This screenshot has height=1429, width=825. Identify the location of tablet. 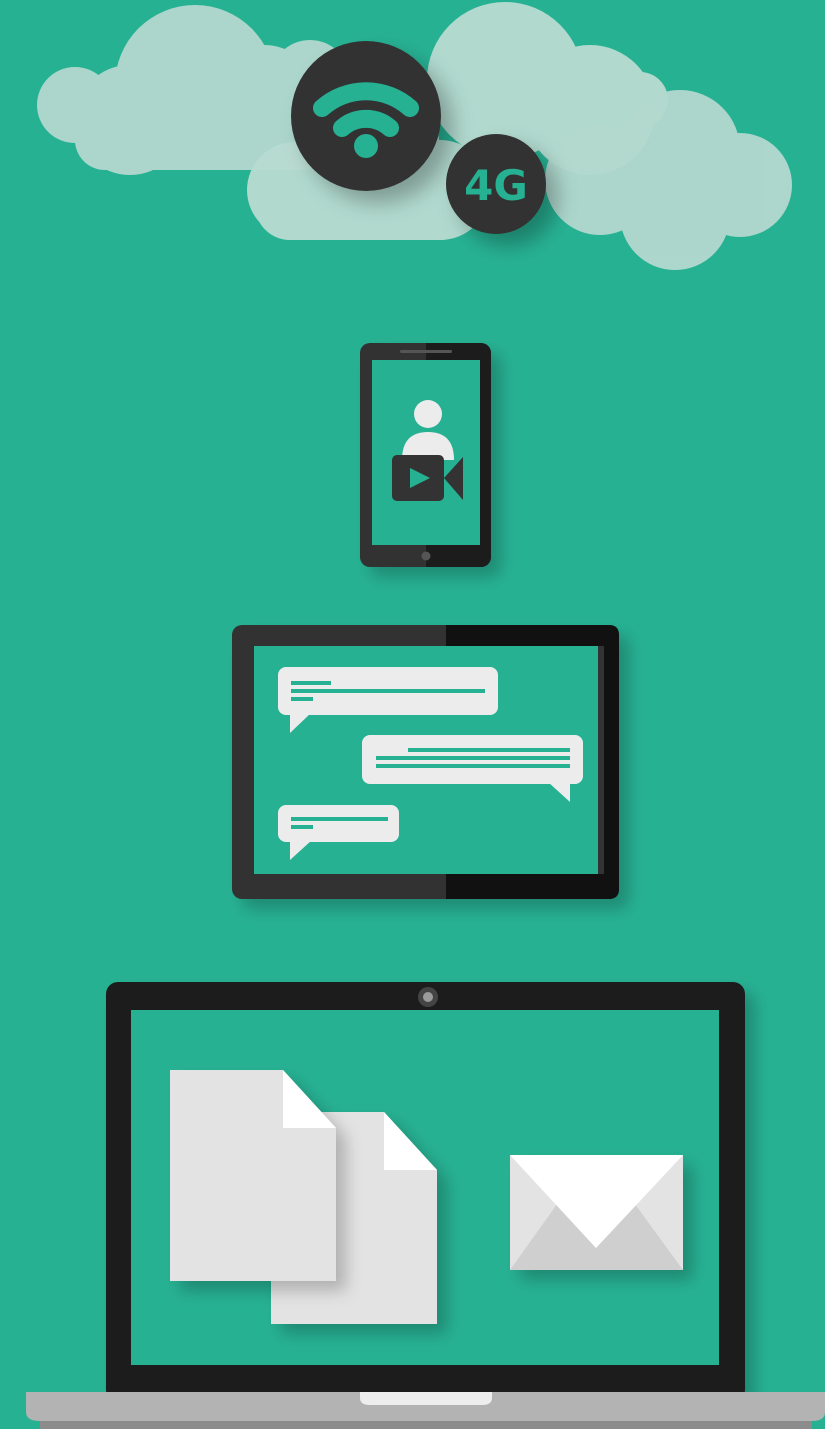
(425, 762).